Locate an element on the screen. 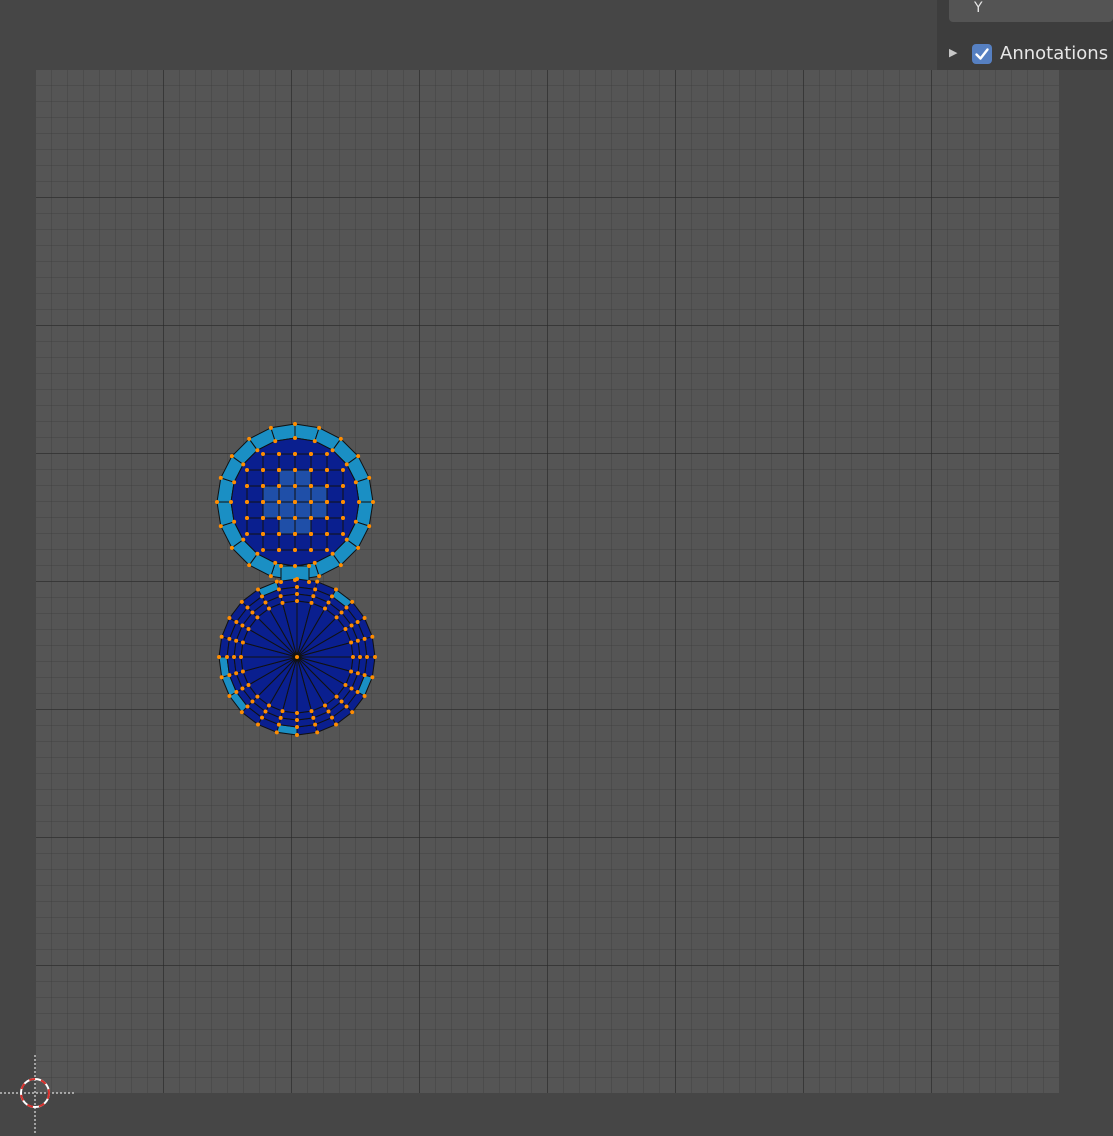 The height and width of the screenshot is (1136, 1113). disclosure-triangle-icon: ▶ is located at coordinates (953, 52).